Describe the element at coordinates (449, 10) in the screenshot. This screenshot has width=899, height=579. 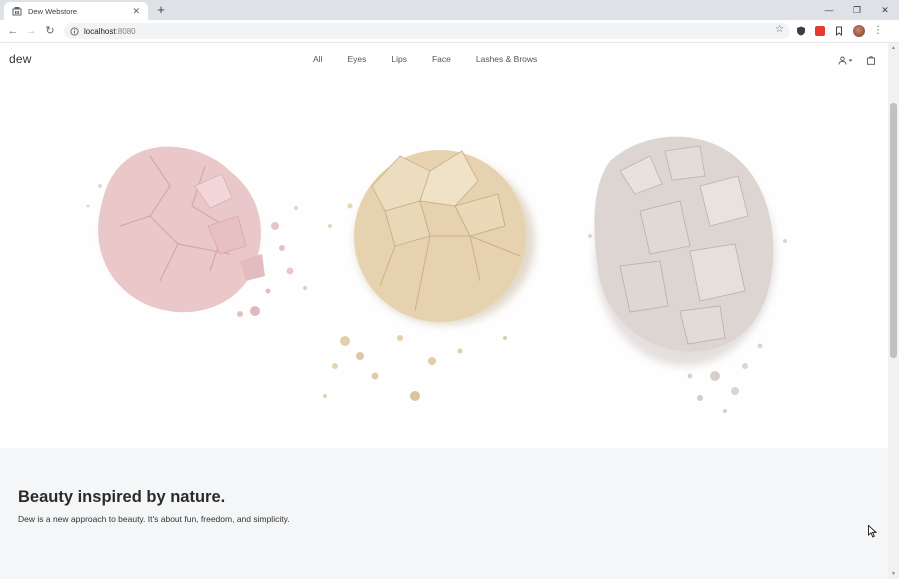
I see `browser-tab-strip: Dew Webstore ✕ + — ❐ ✕` at that location.